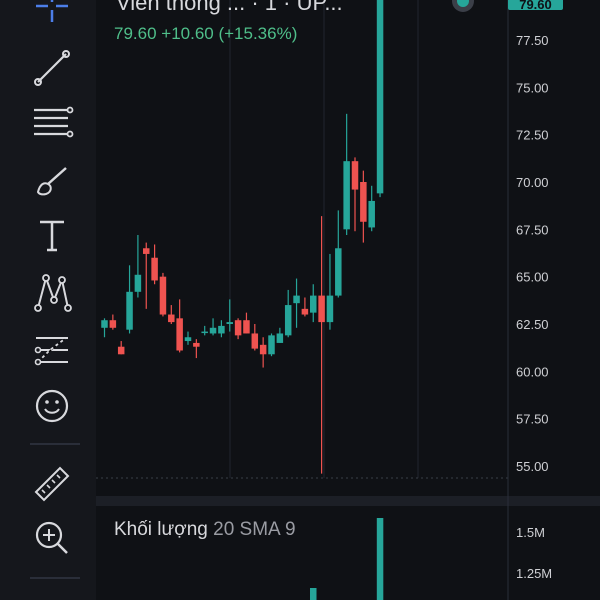 This screenshot has width=600, height=600. I want to click on forecast-icon, so click(52, 350).